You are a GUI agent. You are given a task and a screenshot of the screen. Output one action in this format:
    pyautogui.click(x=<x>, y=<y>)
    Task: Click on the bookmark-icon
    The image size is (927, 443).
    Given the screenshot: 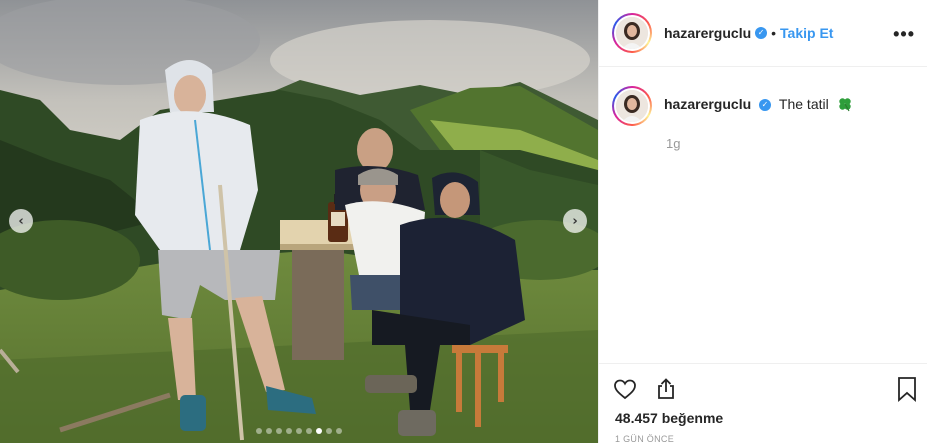 What is the action you would take?
    pyautogui.click(x=907, y=389)
    